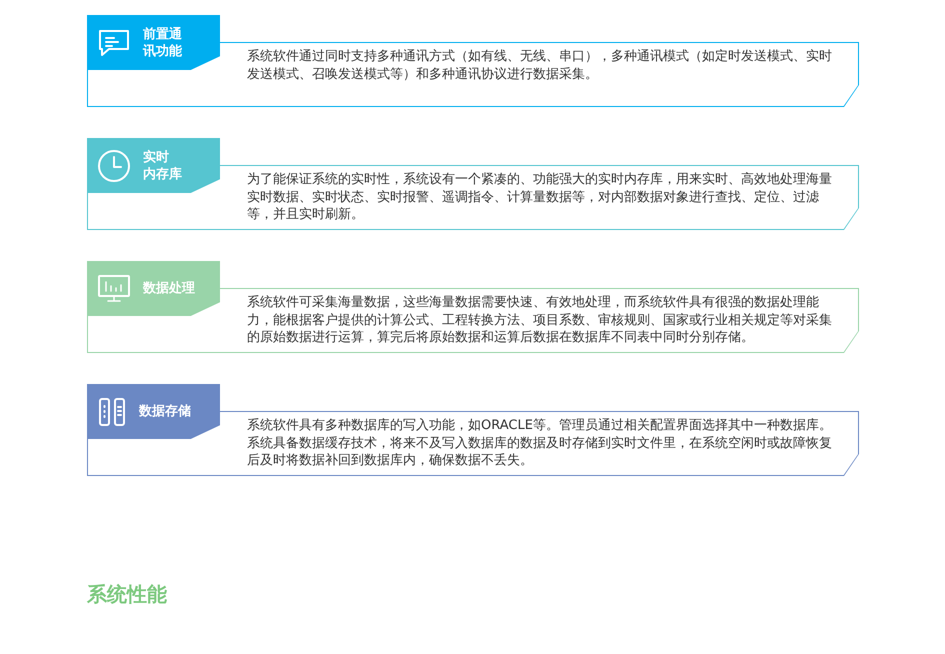 The width and height of the screenshot is (945, 654). What do you see at coordinates (540, 320) in the screenshot?
I see `section-description: 系统软件可采集海量数据，这些海量数据需要快速、有效地处理，而系统软件具有很强的数据处理能力，能根据客户提供的计算公式、工程转换方法、项目系数、审核规则、国家或行业相关规定等对采集的原始数据进行运算，算完后将原始数据和运算后数据在数据库不同表中同时分别存储。` at bounding box center [540, 320].